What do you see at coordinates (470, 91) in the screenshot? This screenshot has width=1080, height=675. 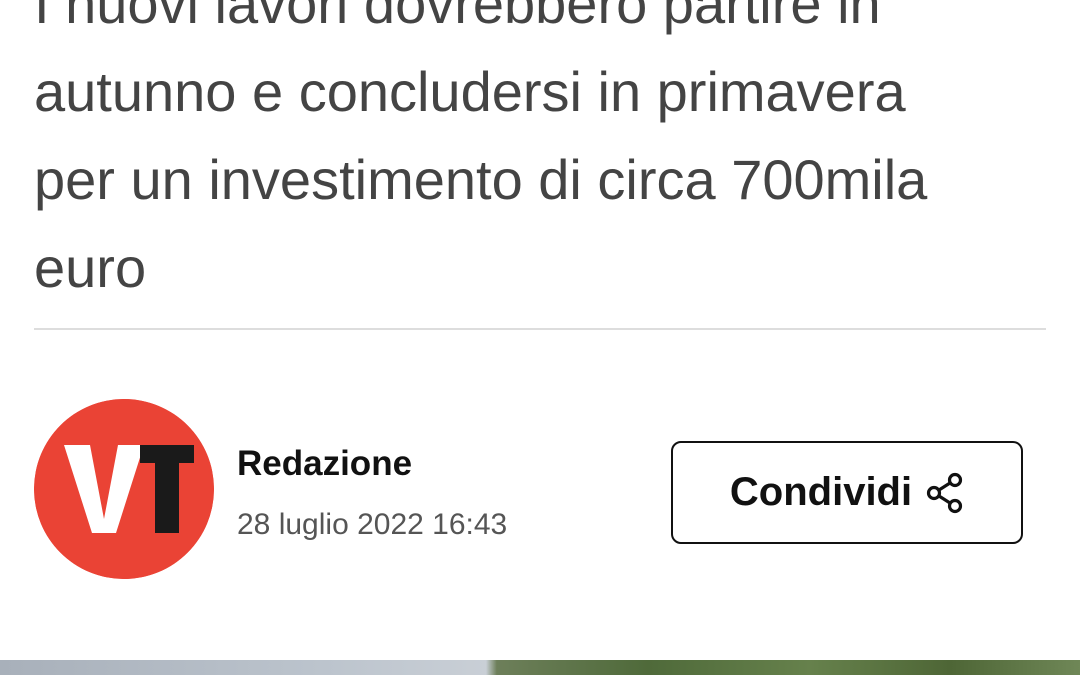 I see `subtitle-line: autunno e concludersi in primavera` at bounding box center [470, 91].